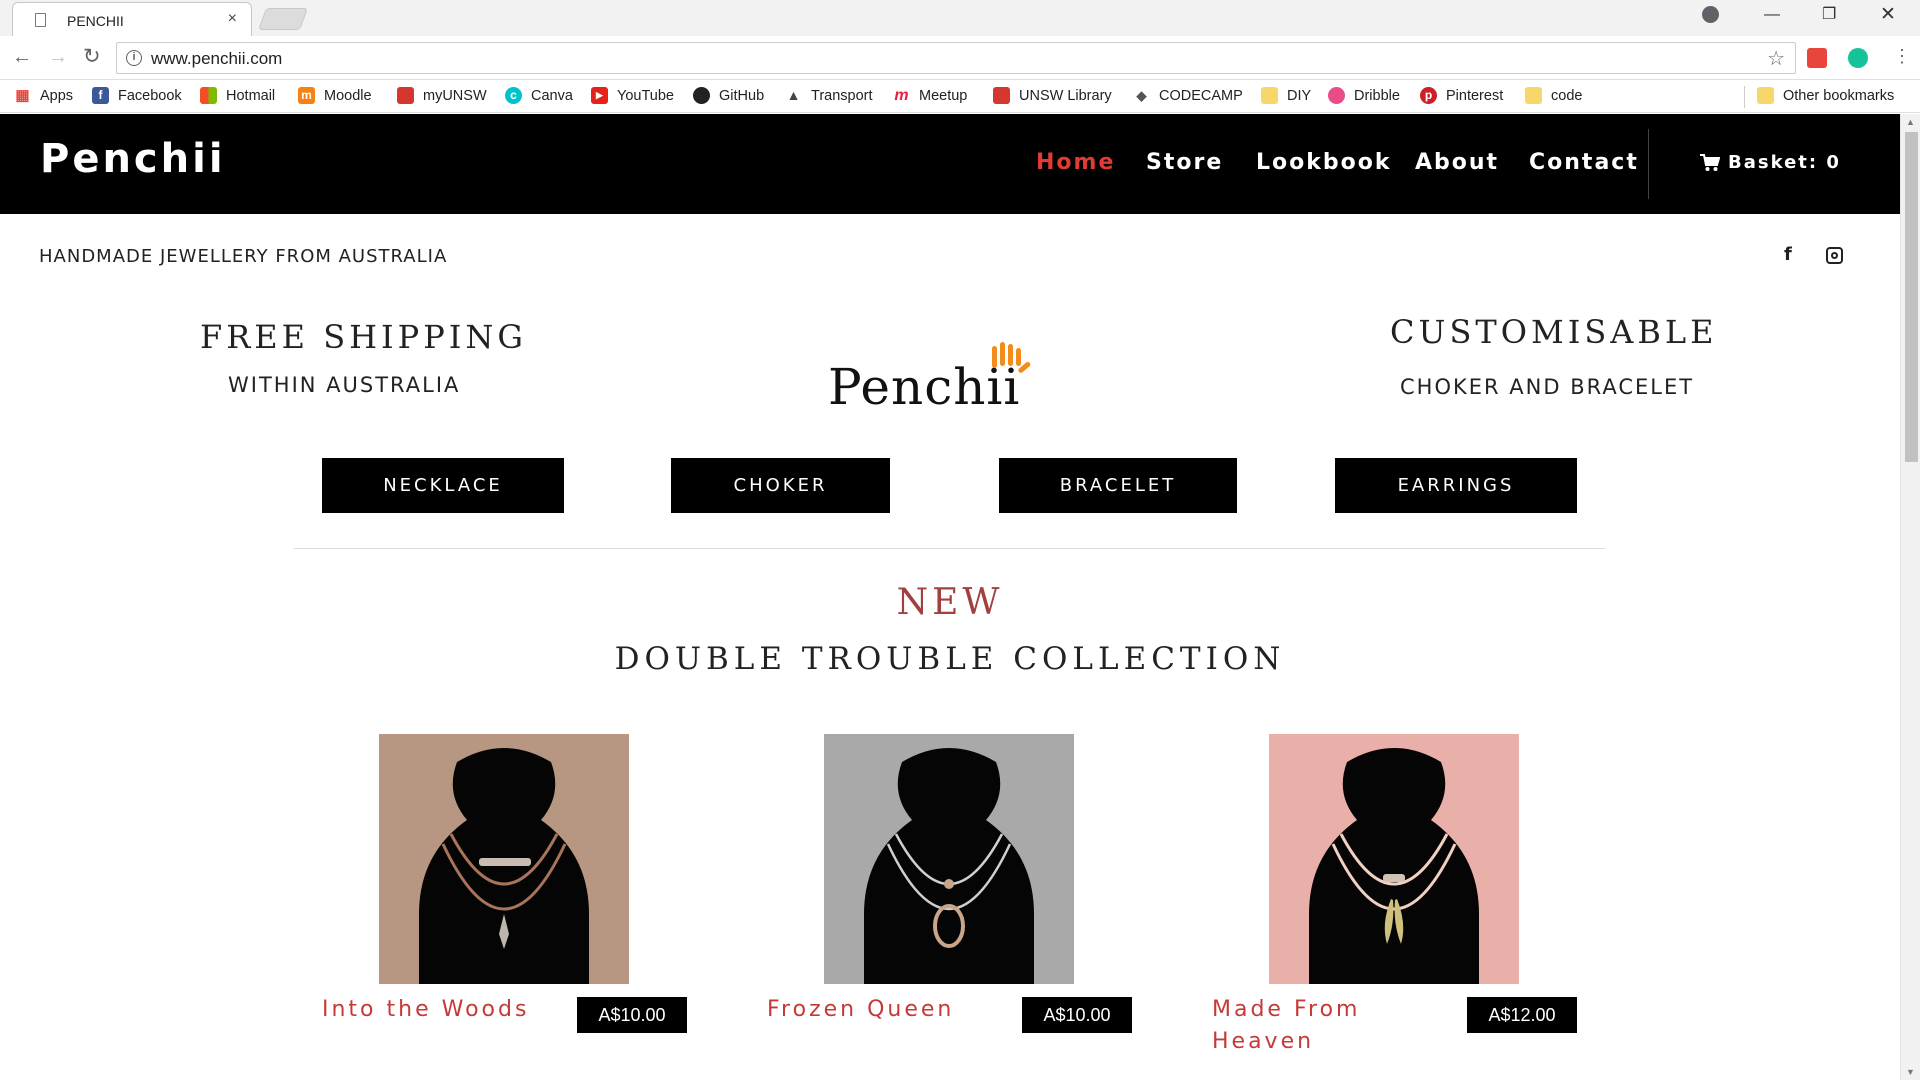 Image resolution: width=1920 pixels, height=1080 pixels. Describe the element at coordinates (1784, 162) in the screenshot. I see `basket-label: Basket: 0` at that location.